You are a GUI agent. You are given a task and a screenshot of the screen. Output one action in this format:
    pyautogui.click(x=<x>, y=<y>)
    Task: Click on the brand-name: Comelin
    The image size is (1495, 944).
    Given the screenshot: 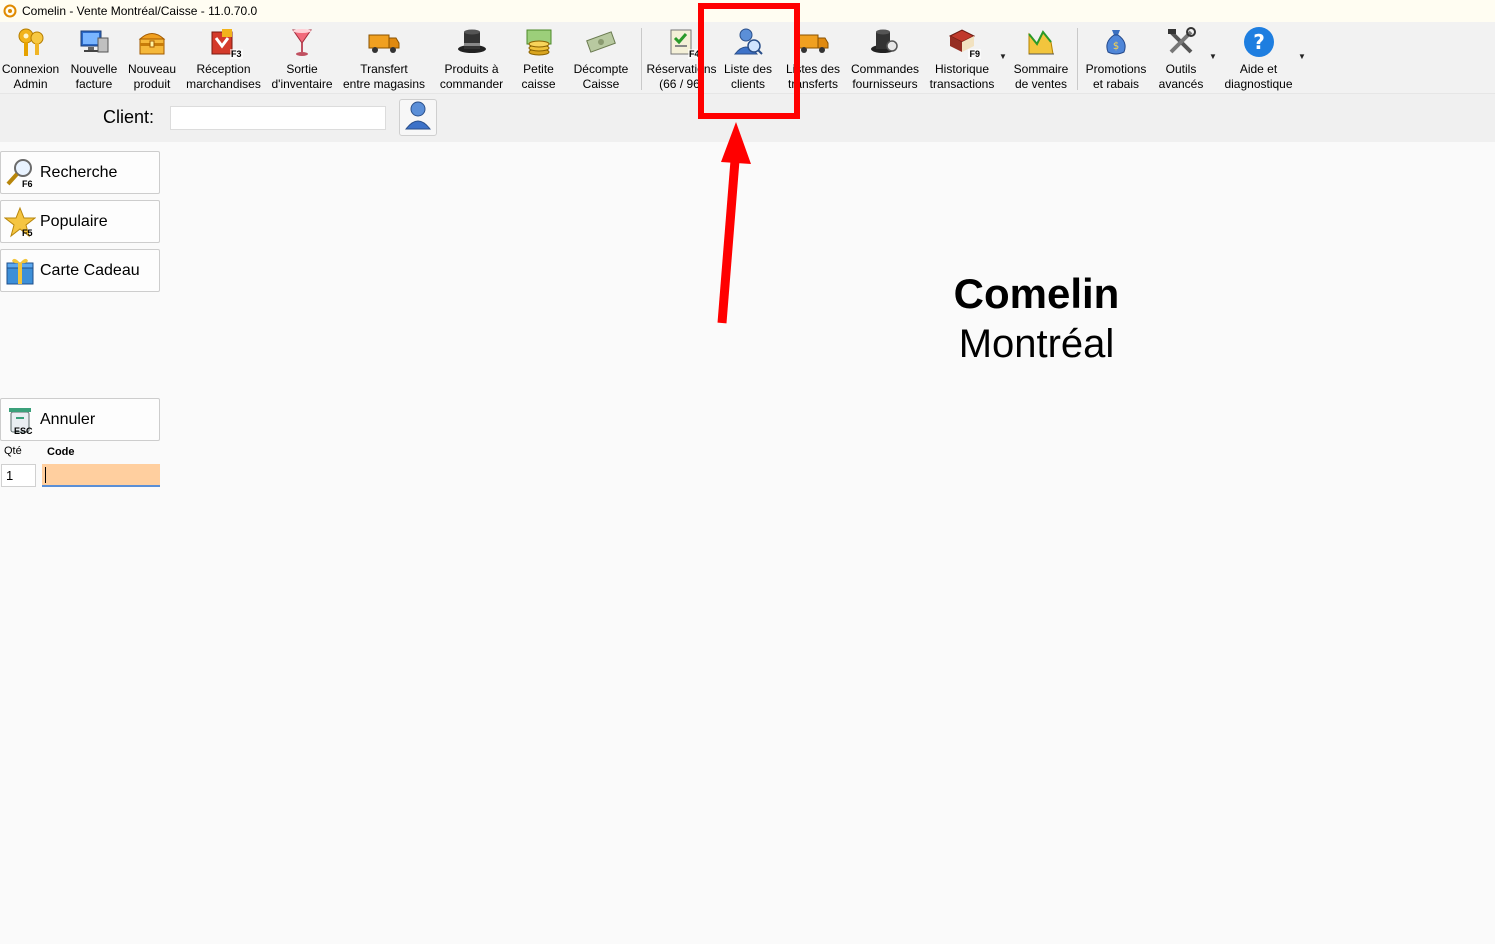 What is the action you would take?
    pyautogui.click(x=1036, y=293)
    